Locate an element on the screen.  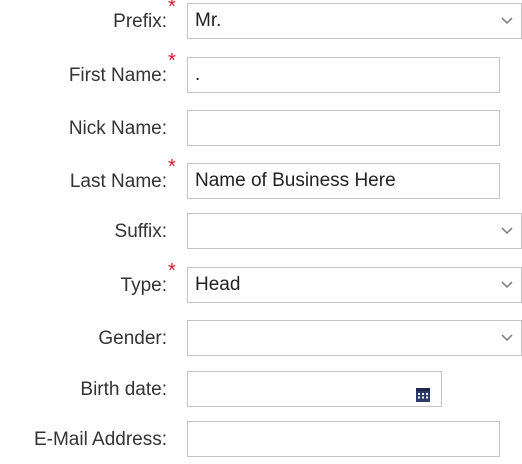
calendar-icon is located at coordinates (423, 391).